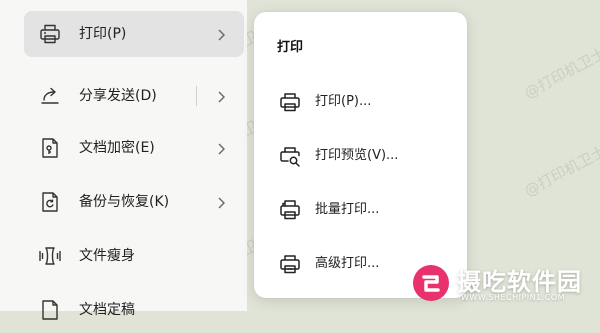 The width and height of the screenshot is (600, 333). I want to click on batch-print-icon, so click(290, 210).